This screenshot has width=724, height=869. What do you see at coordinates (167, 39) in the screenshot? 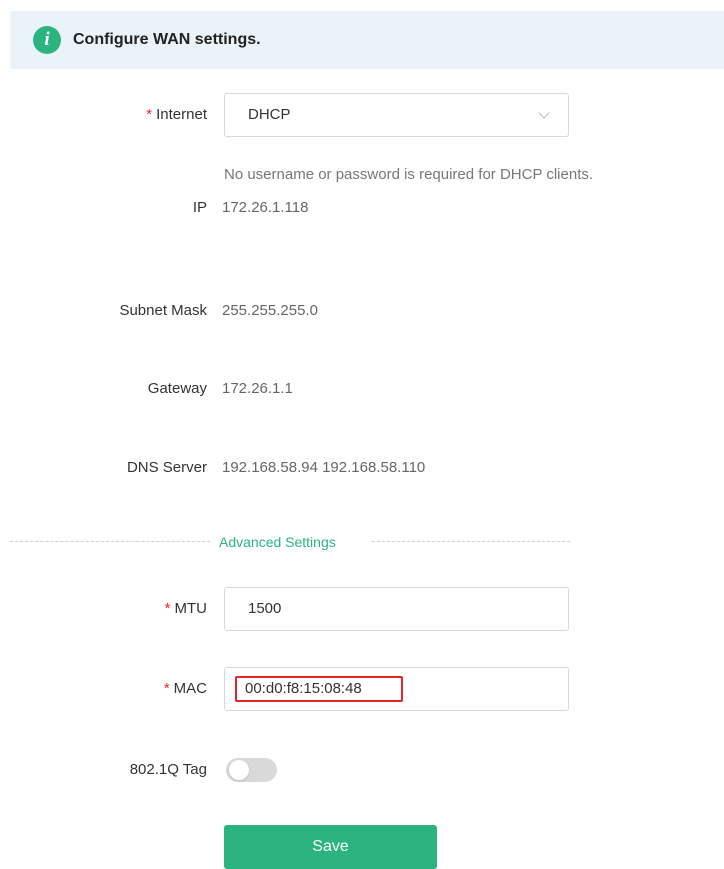
I see `banner-text: Configure WAN settings.` at bounding box center [167, 39].